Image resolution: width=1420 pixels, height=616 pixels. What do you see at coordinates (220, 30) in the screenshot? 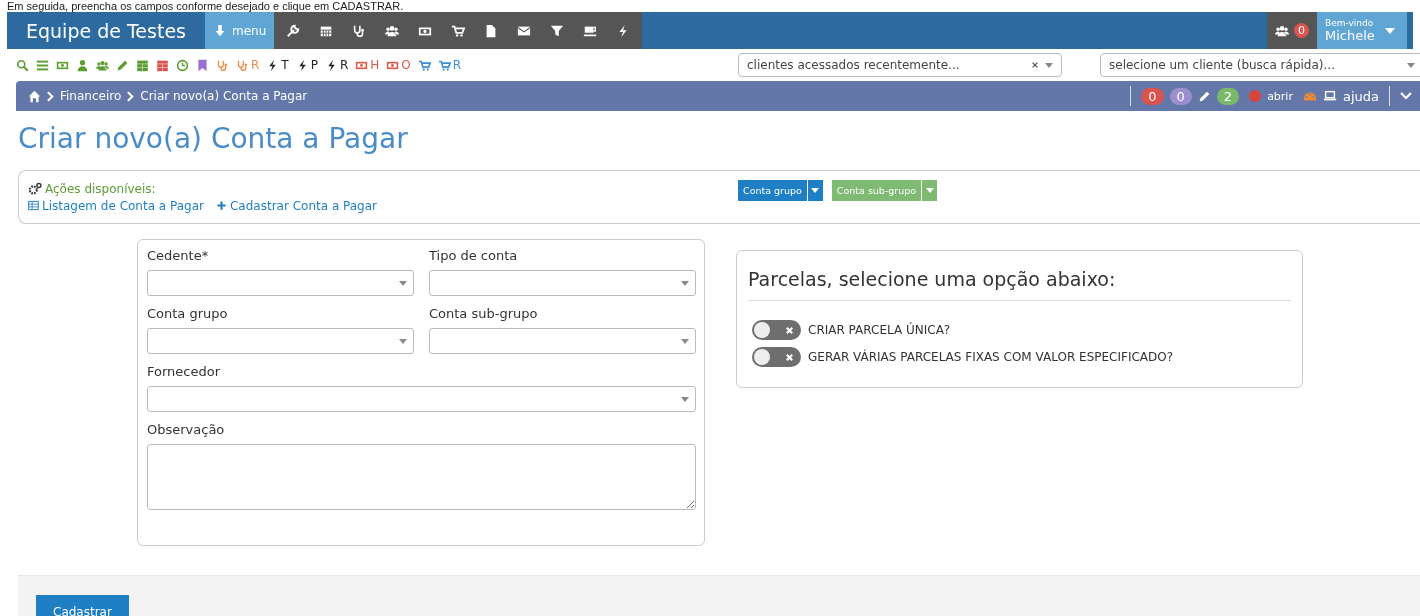
I see `arrow-down-icon` at bounding box center [220, 30].